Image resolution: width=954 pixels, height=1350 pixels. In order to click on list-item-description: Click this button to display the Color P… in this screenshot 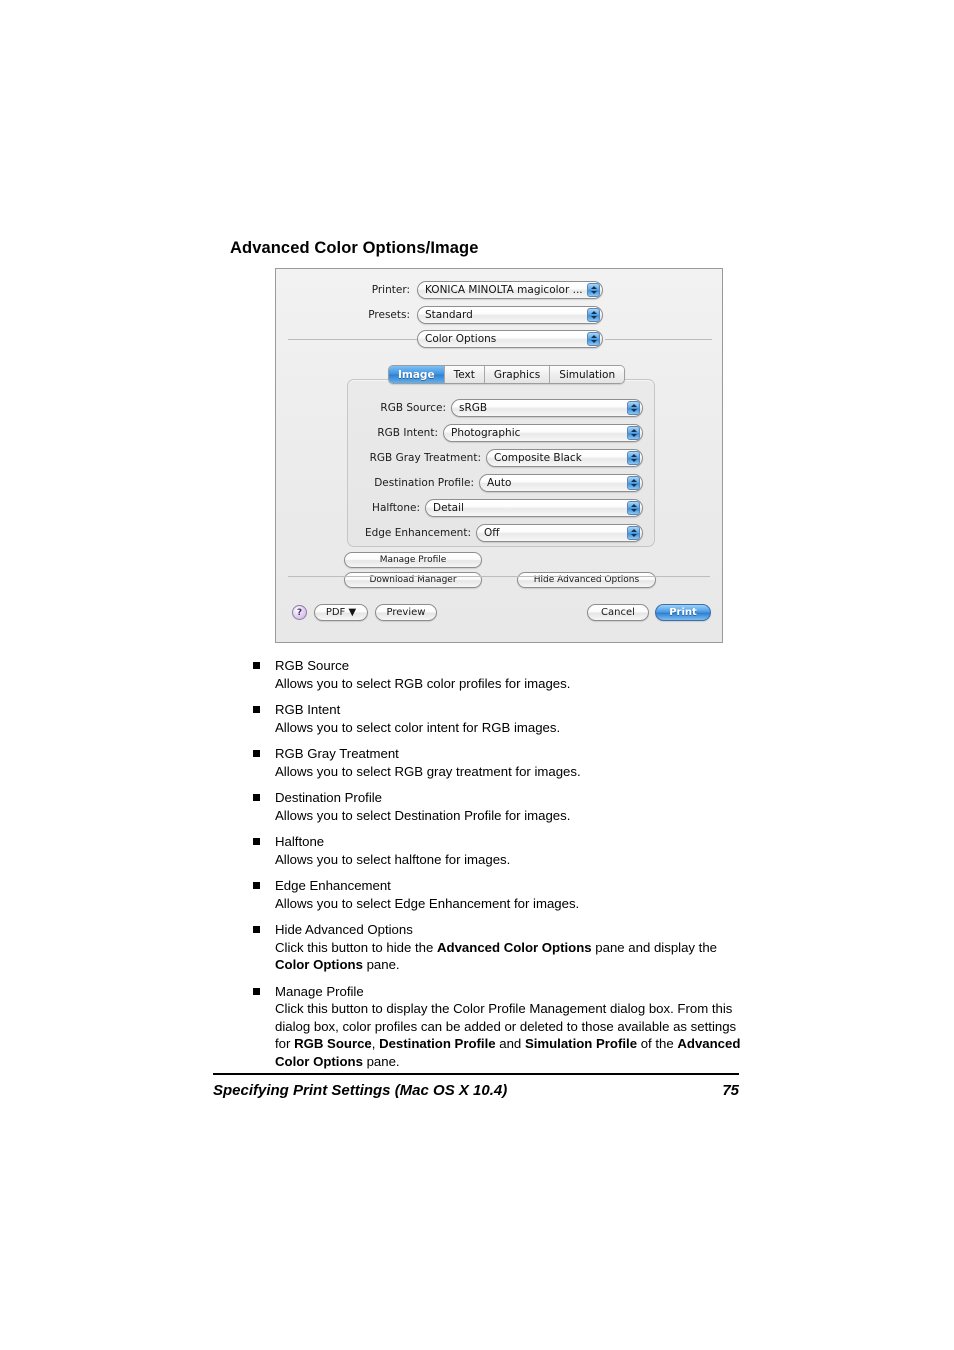, I will do `click(508, 1035)`.